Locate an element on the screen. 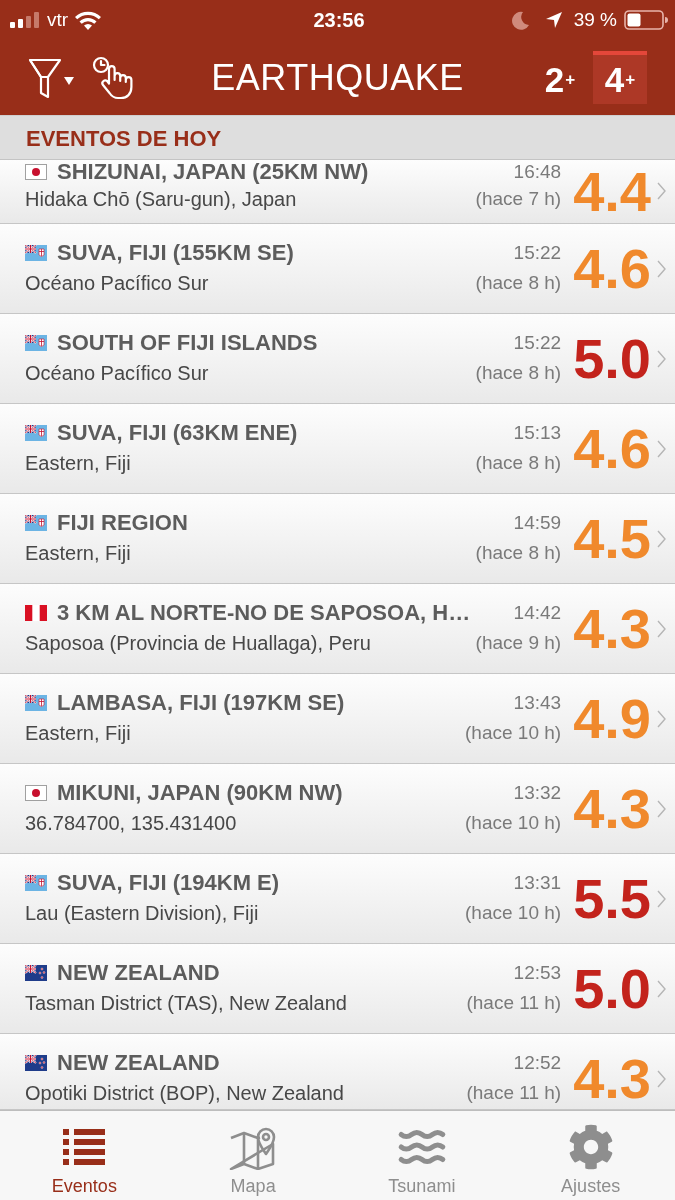 This screenshot has width=675, height=1200. filter-icon is located at coordinates (45, 77).